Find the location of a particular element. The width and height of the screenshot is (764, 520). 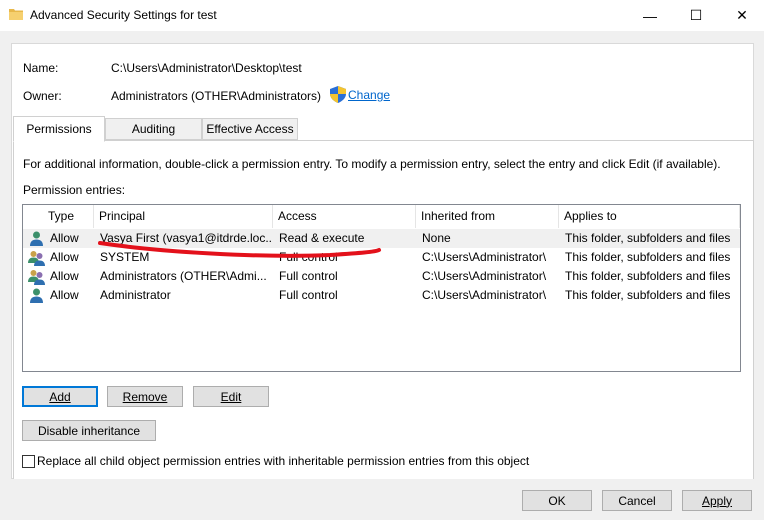

column-header-applies-to: Applies to is located at coordinates (649, 216).